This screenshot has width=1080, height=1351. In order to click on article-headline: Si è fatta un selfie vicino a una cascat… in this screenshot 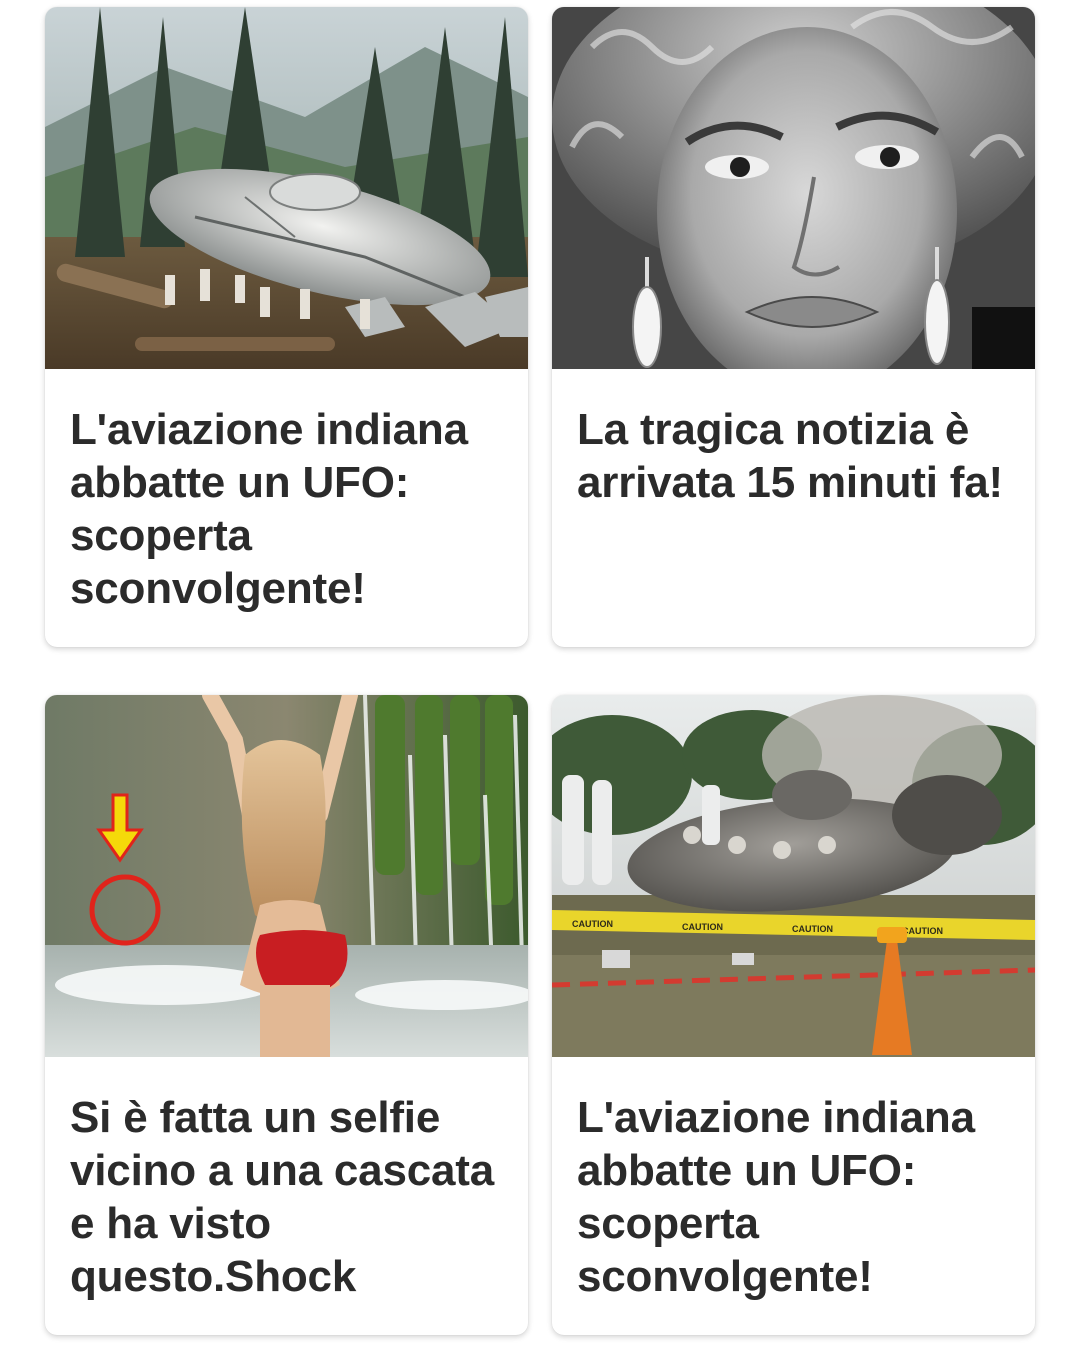, I will do `click(286, 1180)`.